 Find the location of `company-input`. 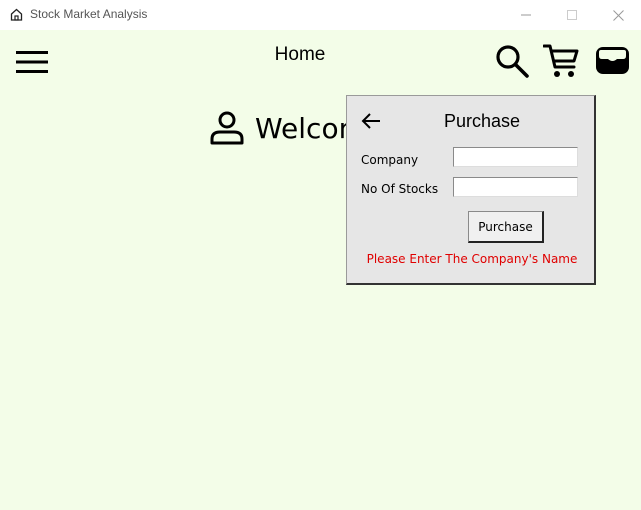

company-input is located at coordinates (515, 157).